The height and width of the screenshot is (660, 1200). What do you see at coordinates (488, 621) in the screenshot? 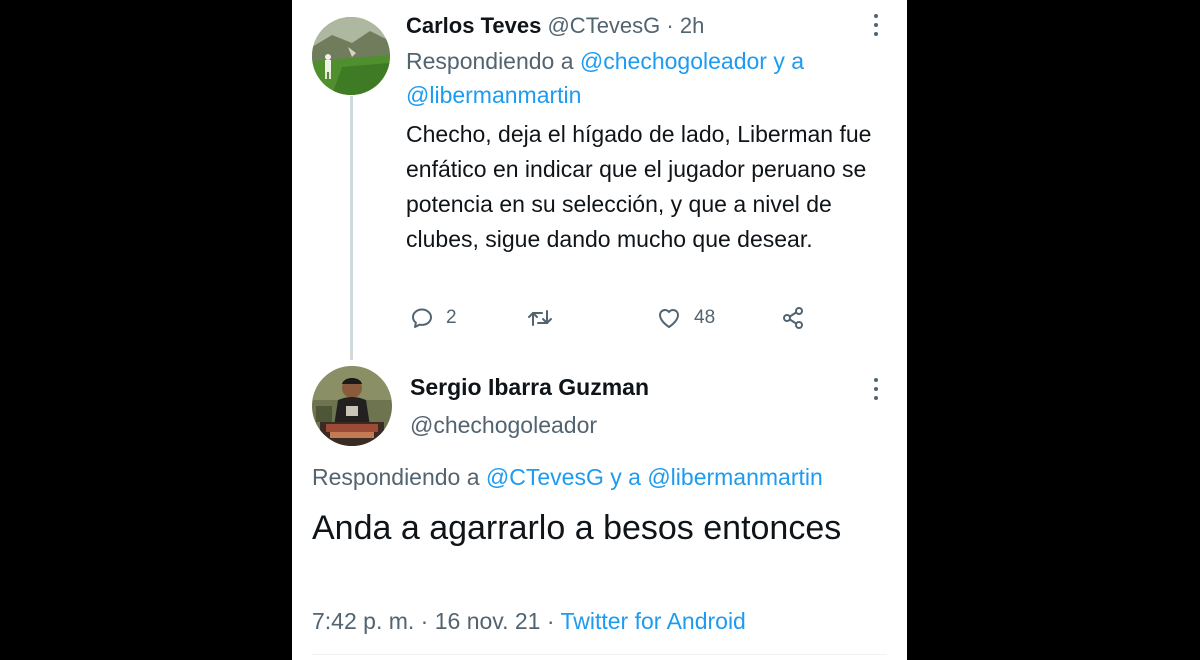
I see `tweet2-date: 16 nov. 21` at bounding box center [488, 621].